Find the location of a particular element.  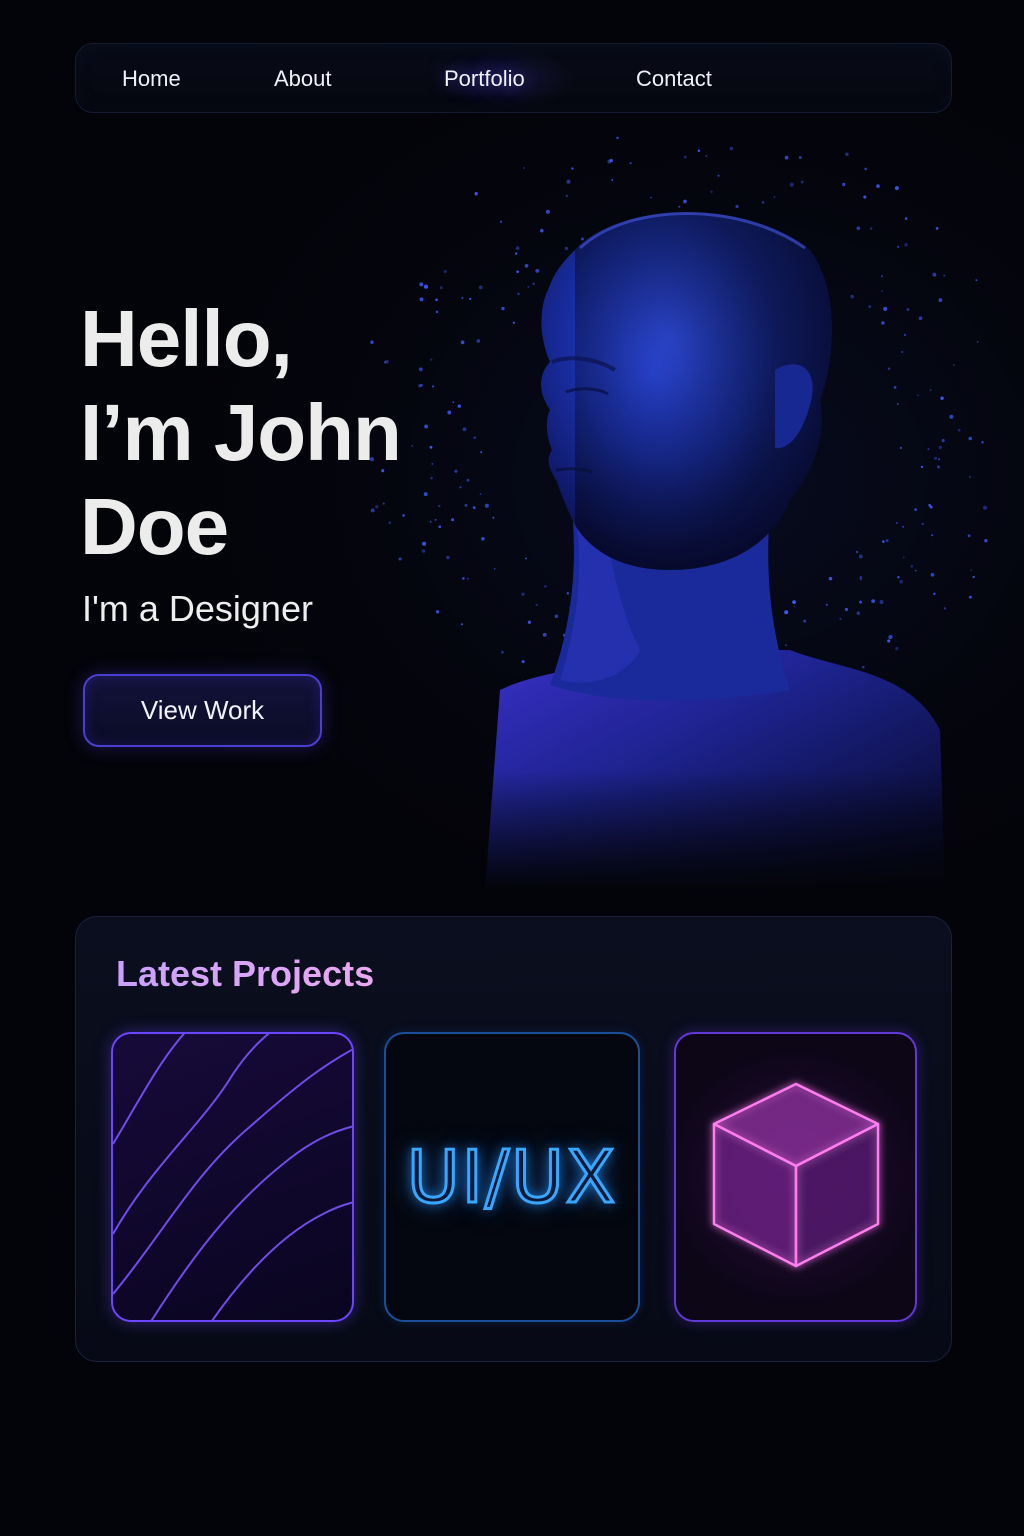

hero-title: Hello, I’m John Doe is located at coordinates (280, 433).